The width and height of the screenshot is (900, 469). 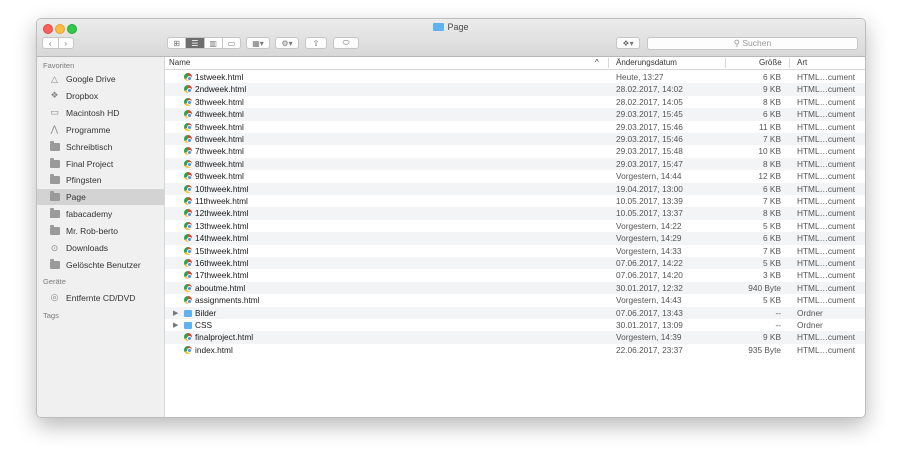 I want to click on sidebar-item-fabacademy: fabacademy, so click(x=100, y=214).